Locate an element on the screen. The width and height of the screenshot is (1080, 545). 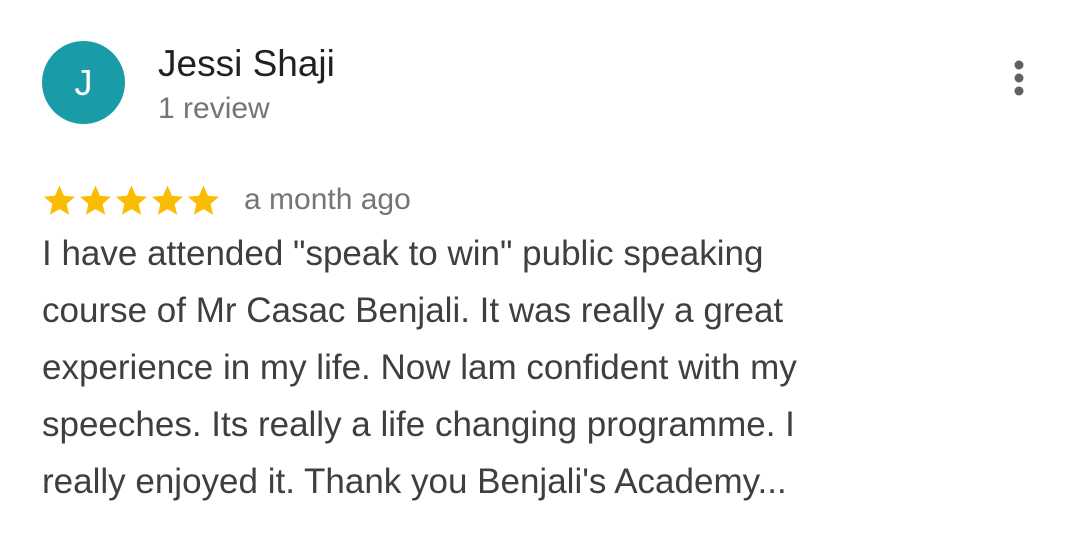
more-vert-icon is located at coordinates (1019, 78).